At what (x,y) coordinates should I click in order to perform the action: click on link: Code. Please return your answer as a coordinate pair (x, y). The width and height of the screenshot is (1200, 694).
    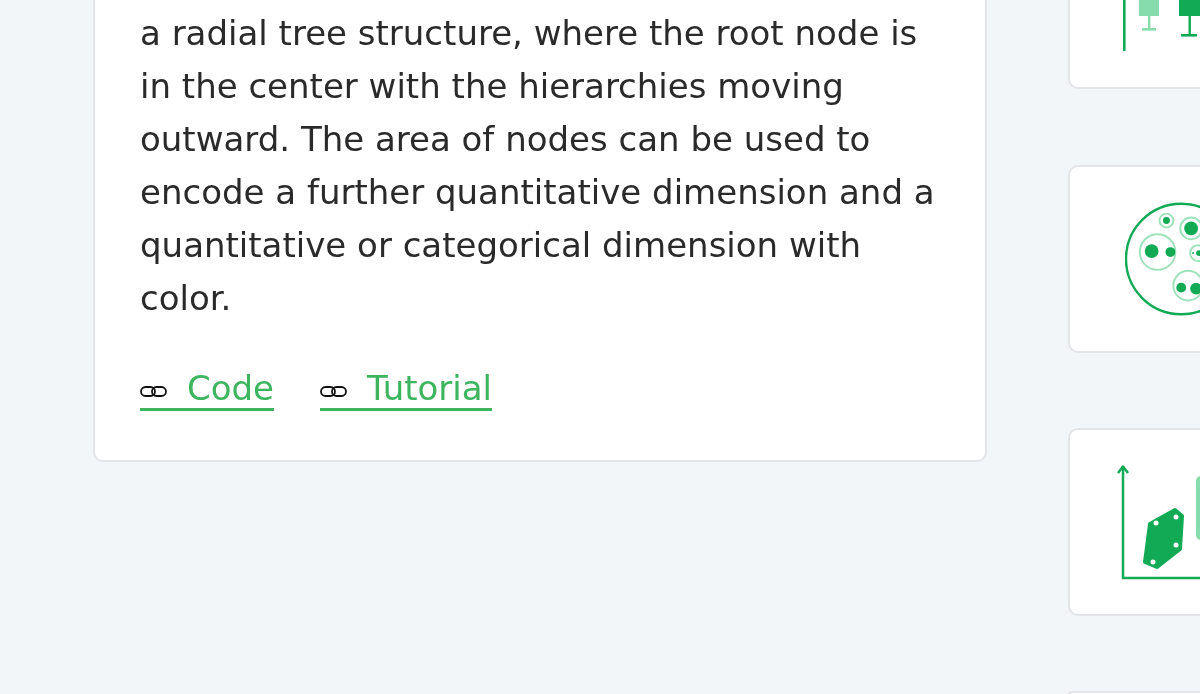
    Looking at the image, I should click on (207, 389).